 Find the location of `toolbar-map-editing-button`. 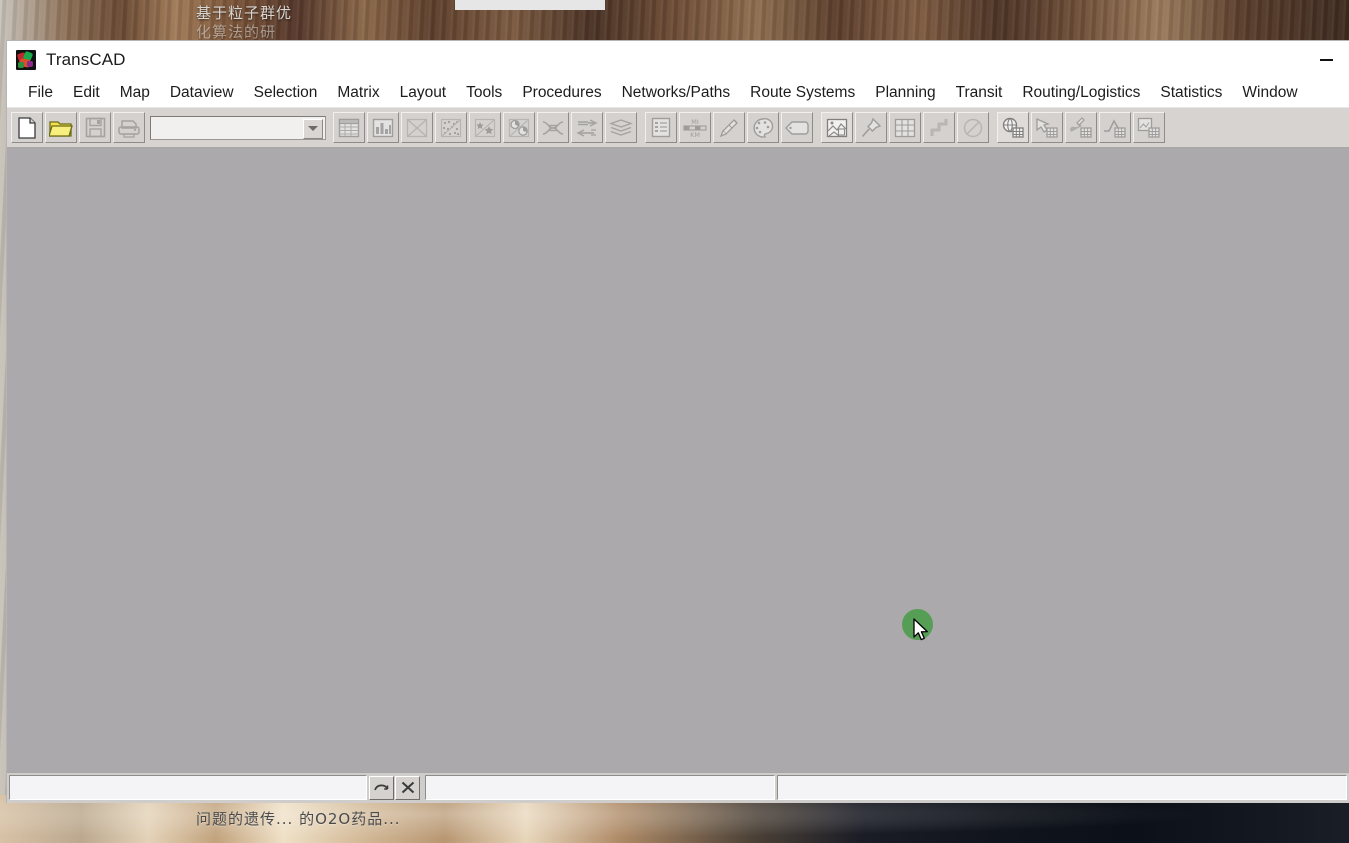

toolbar-map-editing-button is located at coordinates (837, 127).